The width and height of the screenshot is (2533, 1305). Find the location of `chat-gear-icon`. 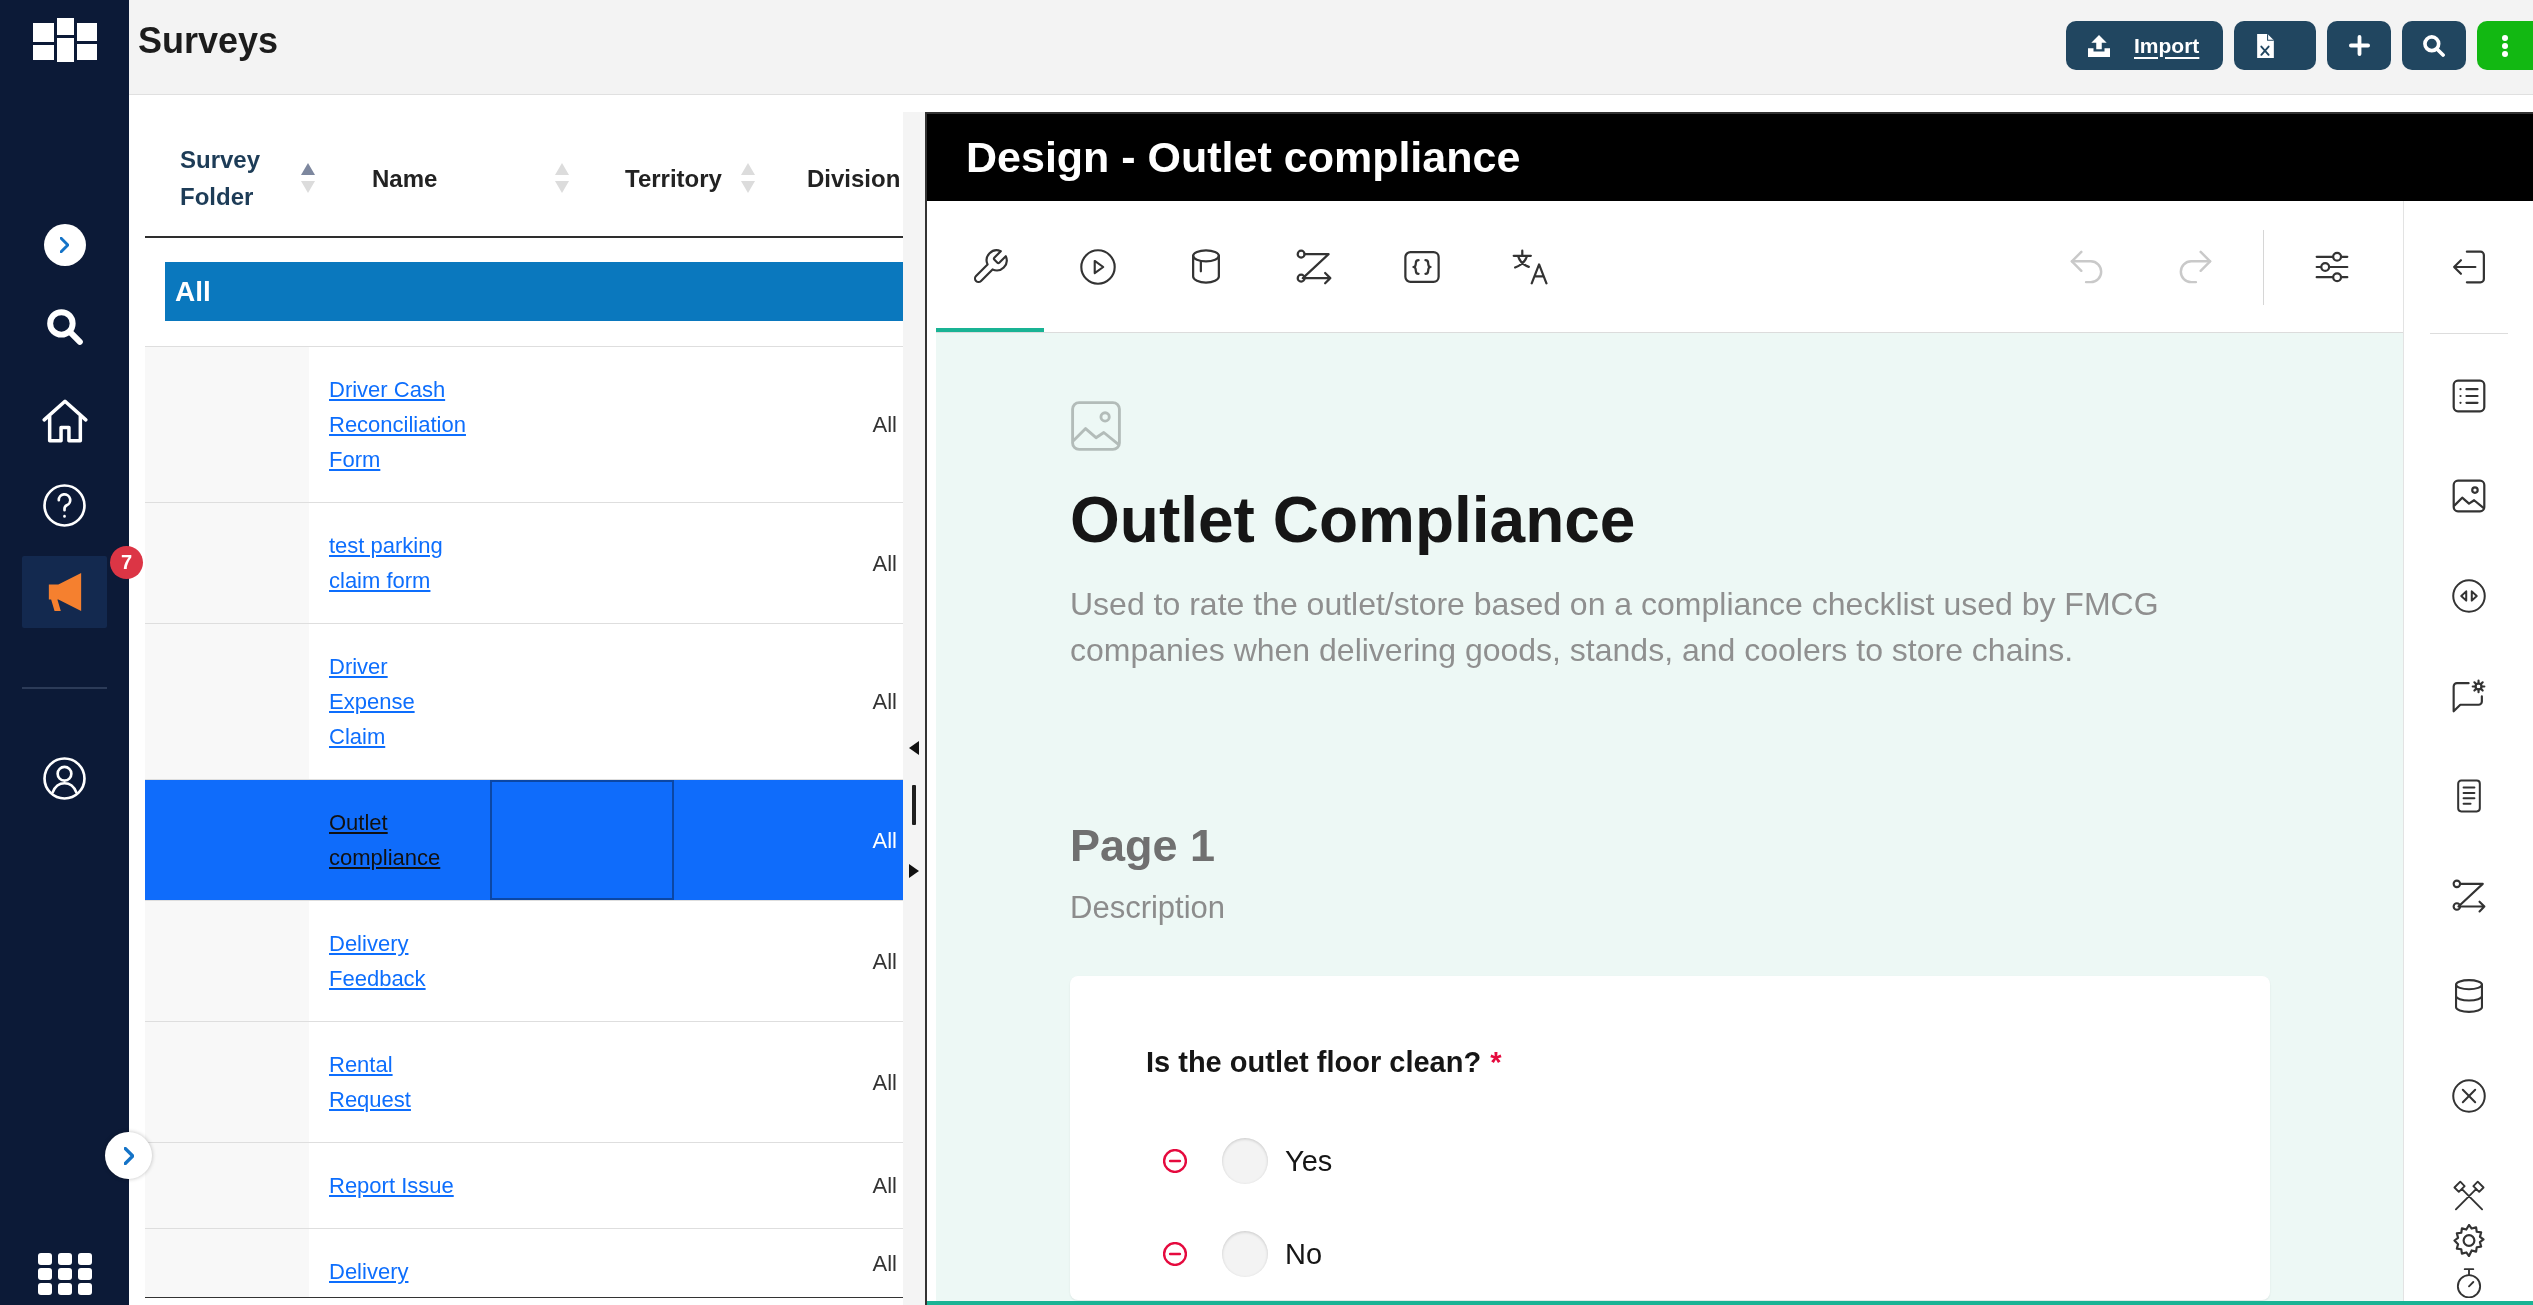

chat-gear-icon is located at coordinates (2468, 696).